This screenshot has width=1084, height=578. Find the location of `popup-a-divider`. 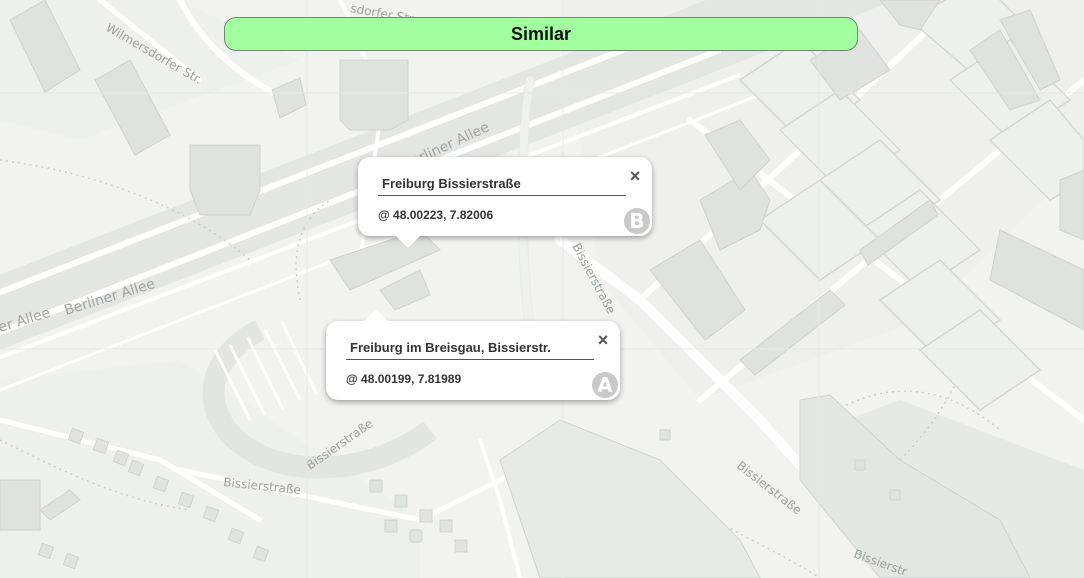

popup-a-divider is located at coordinates (470, 359).